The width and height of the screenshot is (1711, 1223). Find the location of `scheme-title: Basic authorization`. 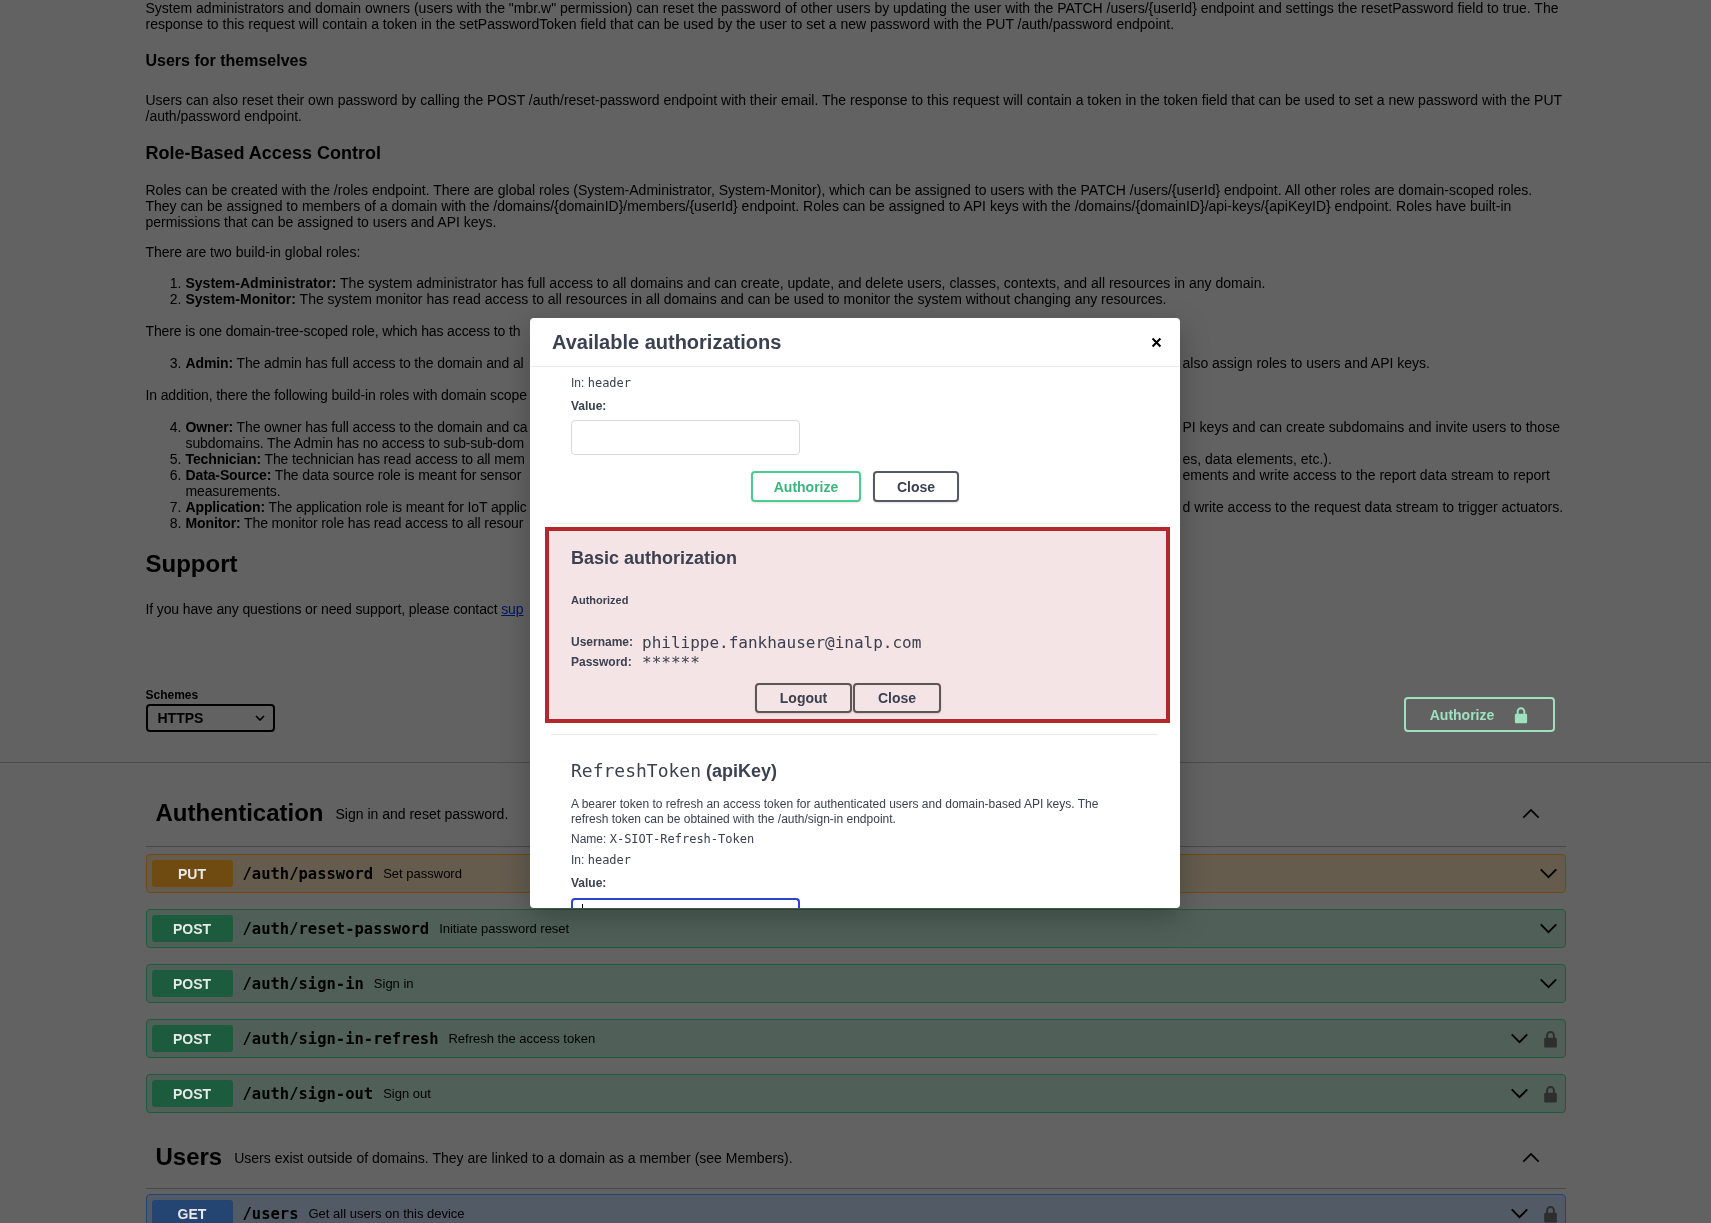

scheme-title: Basic authorization is located at coordinates (654, 558).